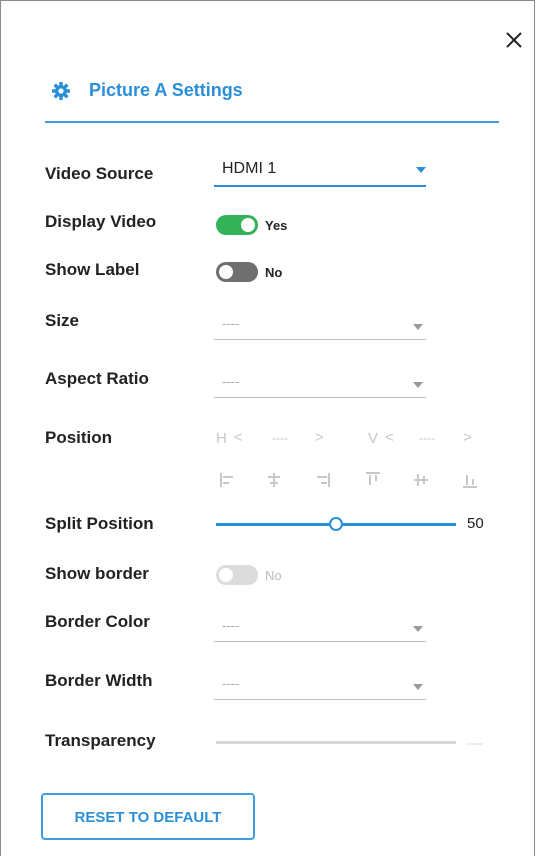 The width and height of the screenshot is (537, 856). What do you see at coordinates (101, 221) in the screenshot?
I see `display-video-label: Display Video` at bounding box center [101, 221].